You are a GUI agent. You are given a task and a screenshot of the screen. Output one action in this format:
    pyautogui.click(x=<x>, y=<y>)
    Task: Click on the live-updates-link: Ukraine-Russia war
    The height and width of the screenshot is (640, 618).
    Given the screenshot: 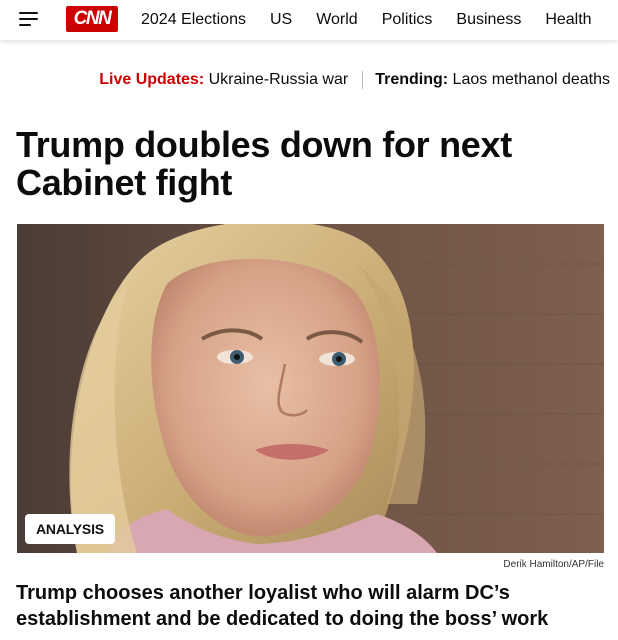 What is the action you would take?
    pyautogui.click(x=279, y=80)
    